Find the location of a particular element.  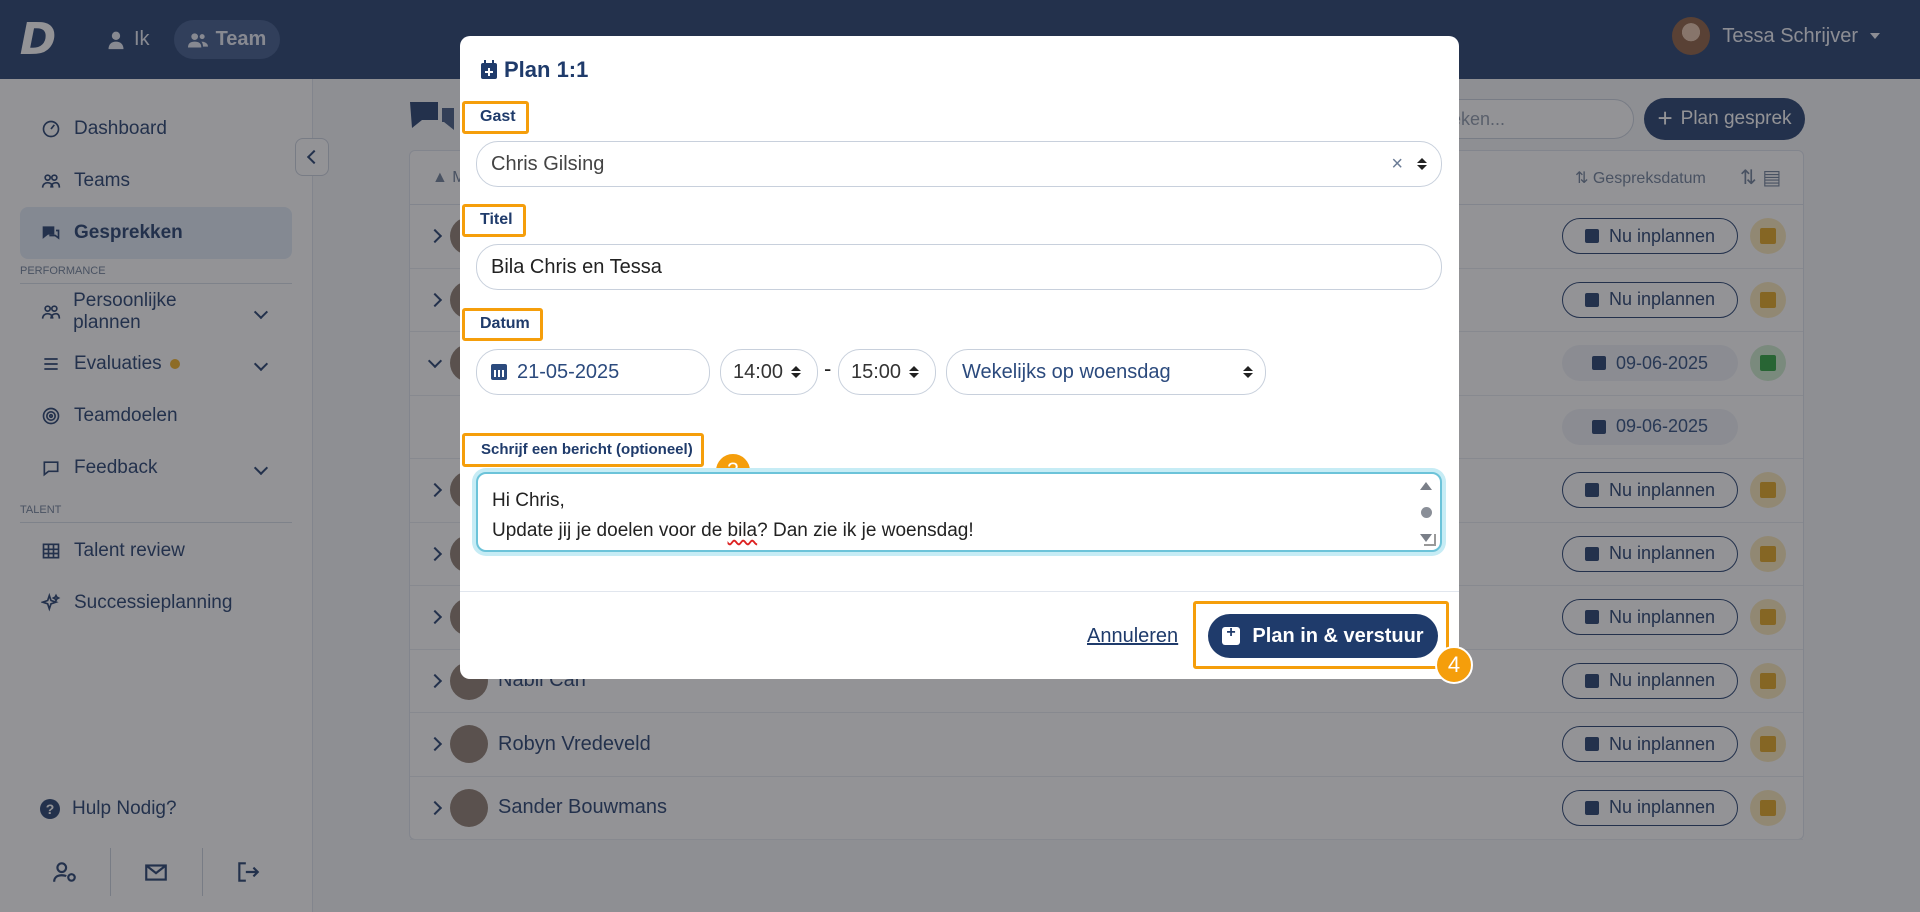

calendar-icon is located at coordinates (499, 372).